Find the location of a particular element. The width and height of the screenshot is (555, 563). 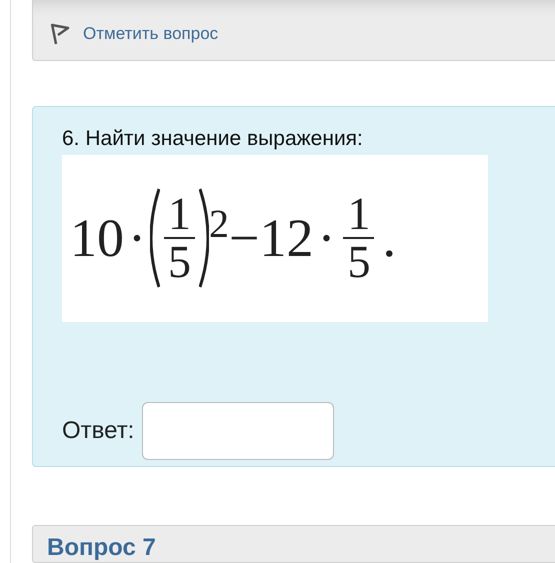

answer-field is located at coordinates (238, 431).